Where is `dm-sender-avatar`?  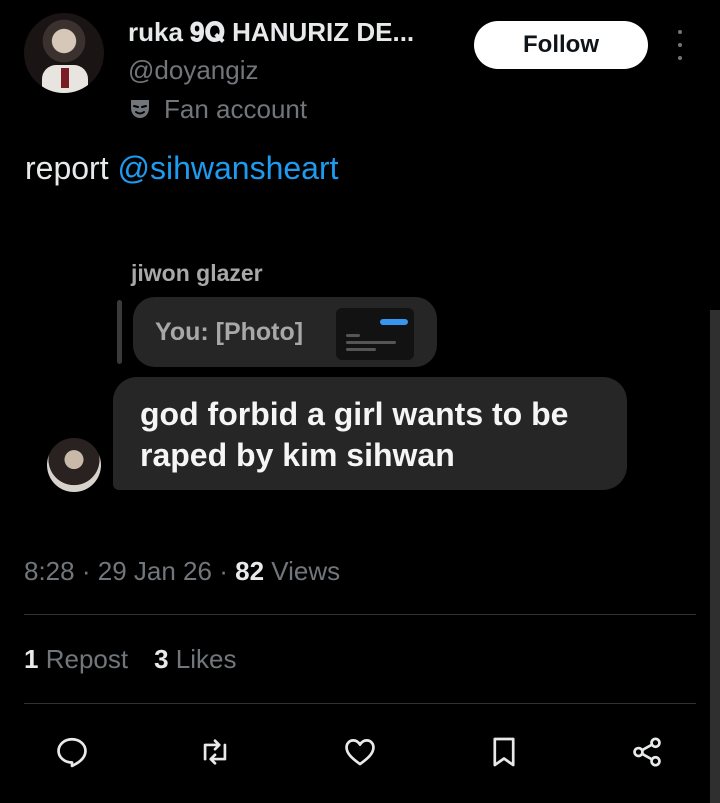 dm-sender-avatar is located at coordinates (74, 465).